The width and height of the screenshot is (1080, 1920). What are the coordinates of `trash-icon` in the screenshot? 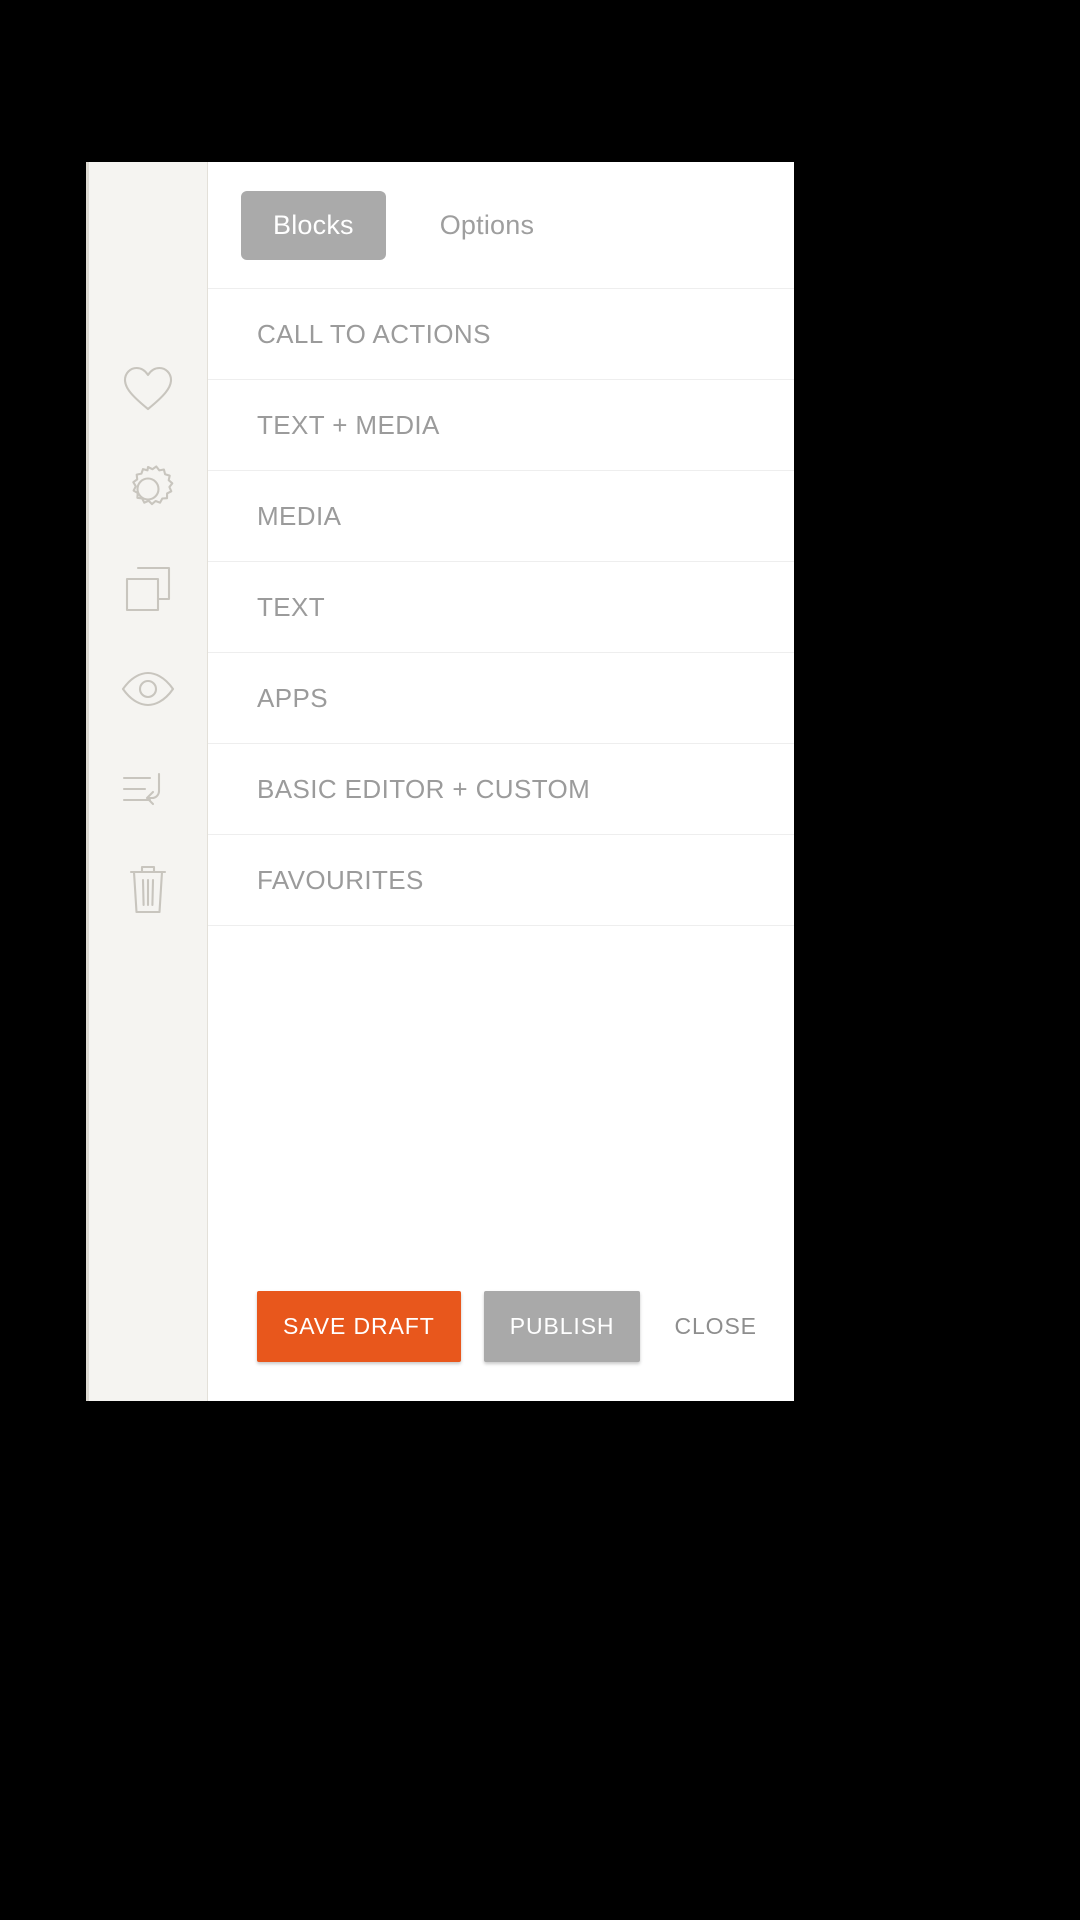 It's located at (148, 889).